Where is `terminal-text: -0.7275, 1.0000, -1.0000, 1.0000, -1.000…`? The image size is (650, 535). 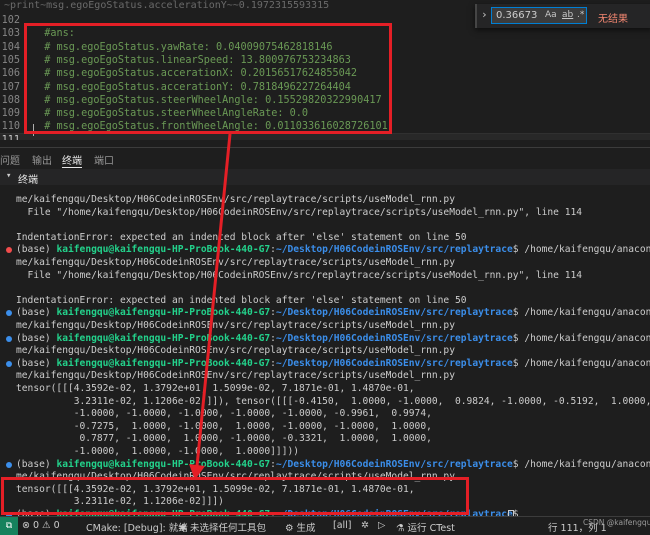
terminal-text: -0.7275, 1.0000, -1.0000, 1.0000, -1.000… is located at coordinates (224, 426).